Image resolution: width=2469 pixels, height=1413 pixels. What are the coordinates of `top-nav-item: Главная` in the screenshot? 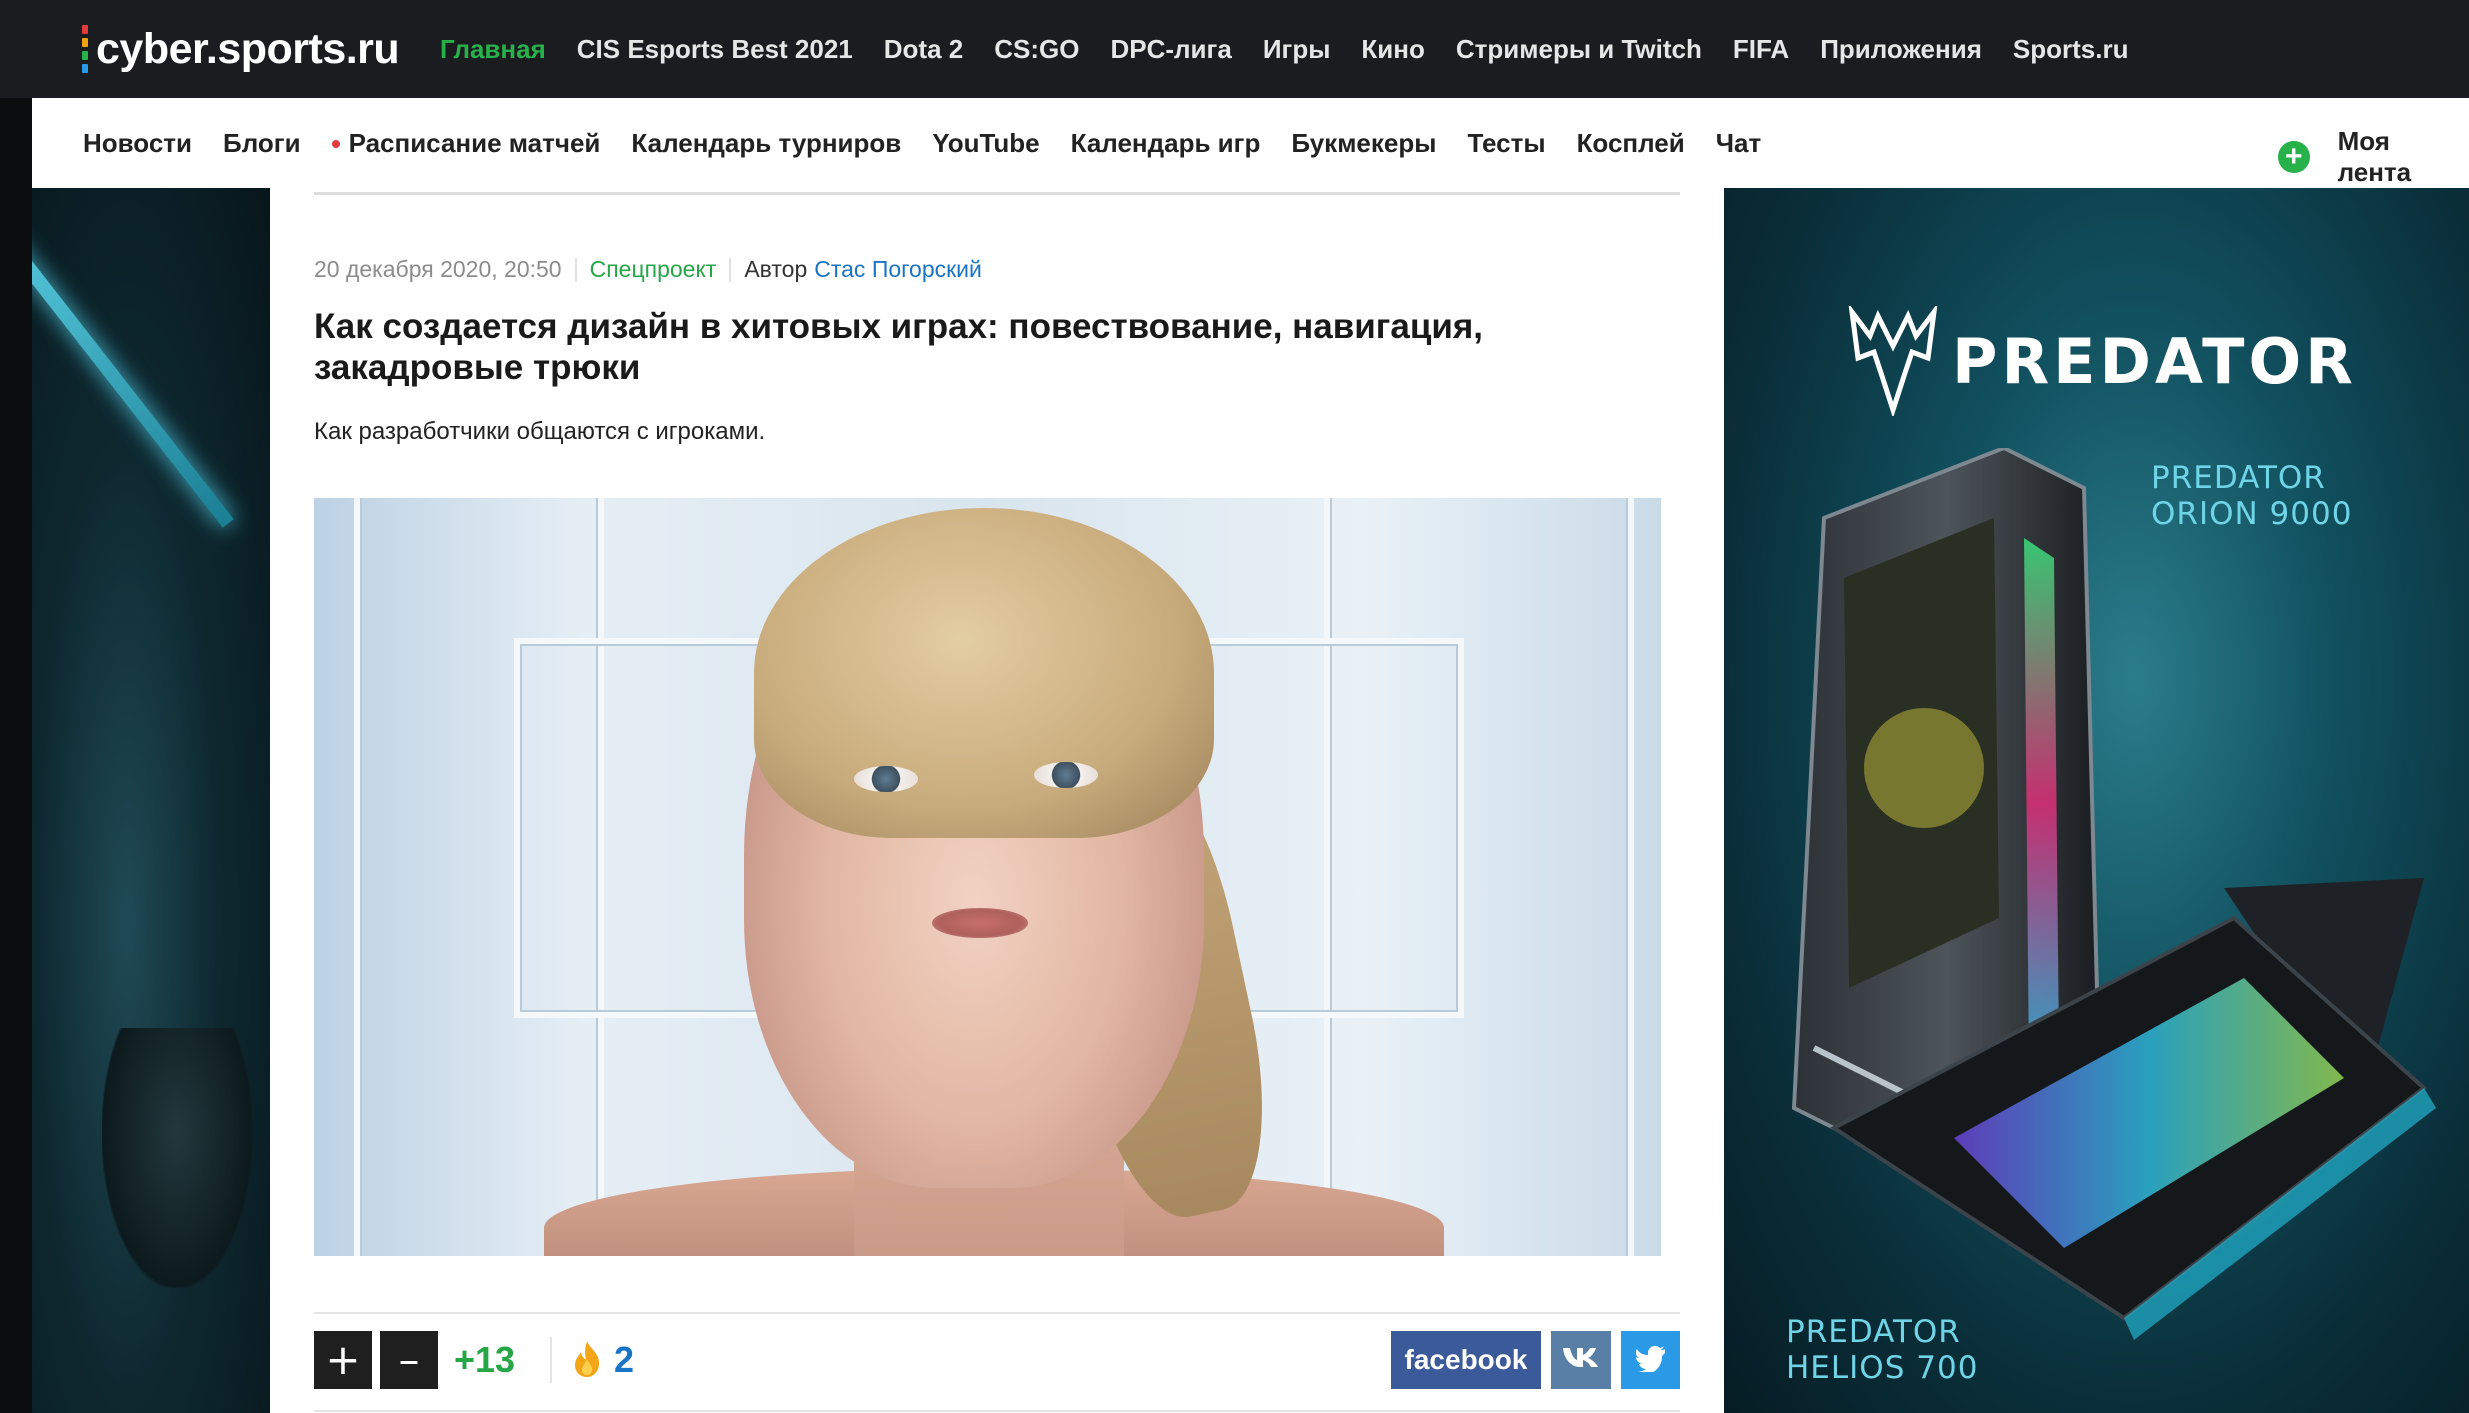 It's located at (493, 49).